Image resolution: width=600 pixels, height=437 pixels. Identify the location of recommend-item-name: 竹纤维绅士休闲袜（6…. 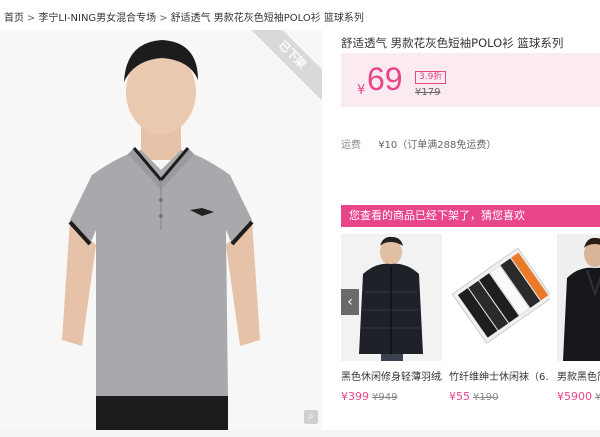
(499, 375).